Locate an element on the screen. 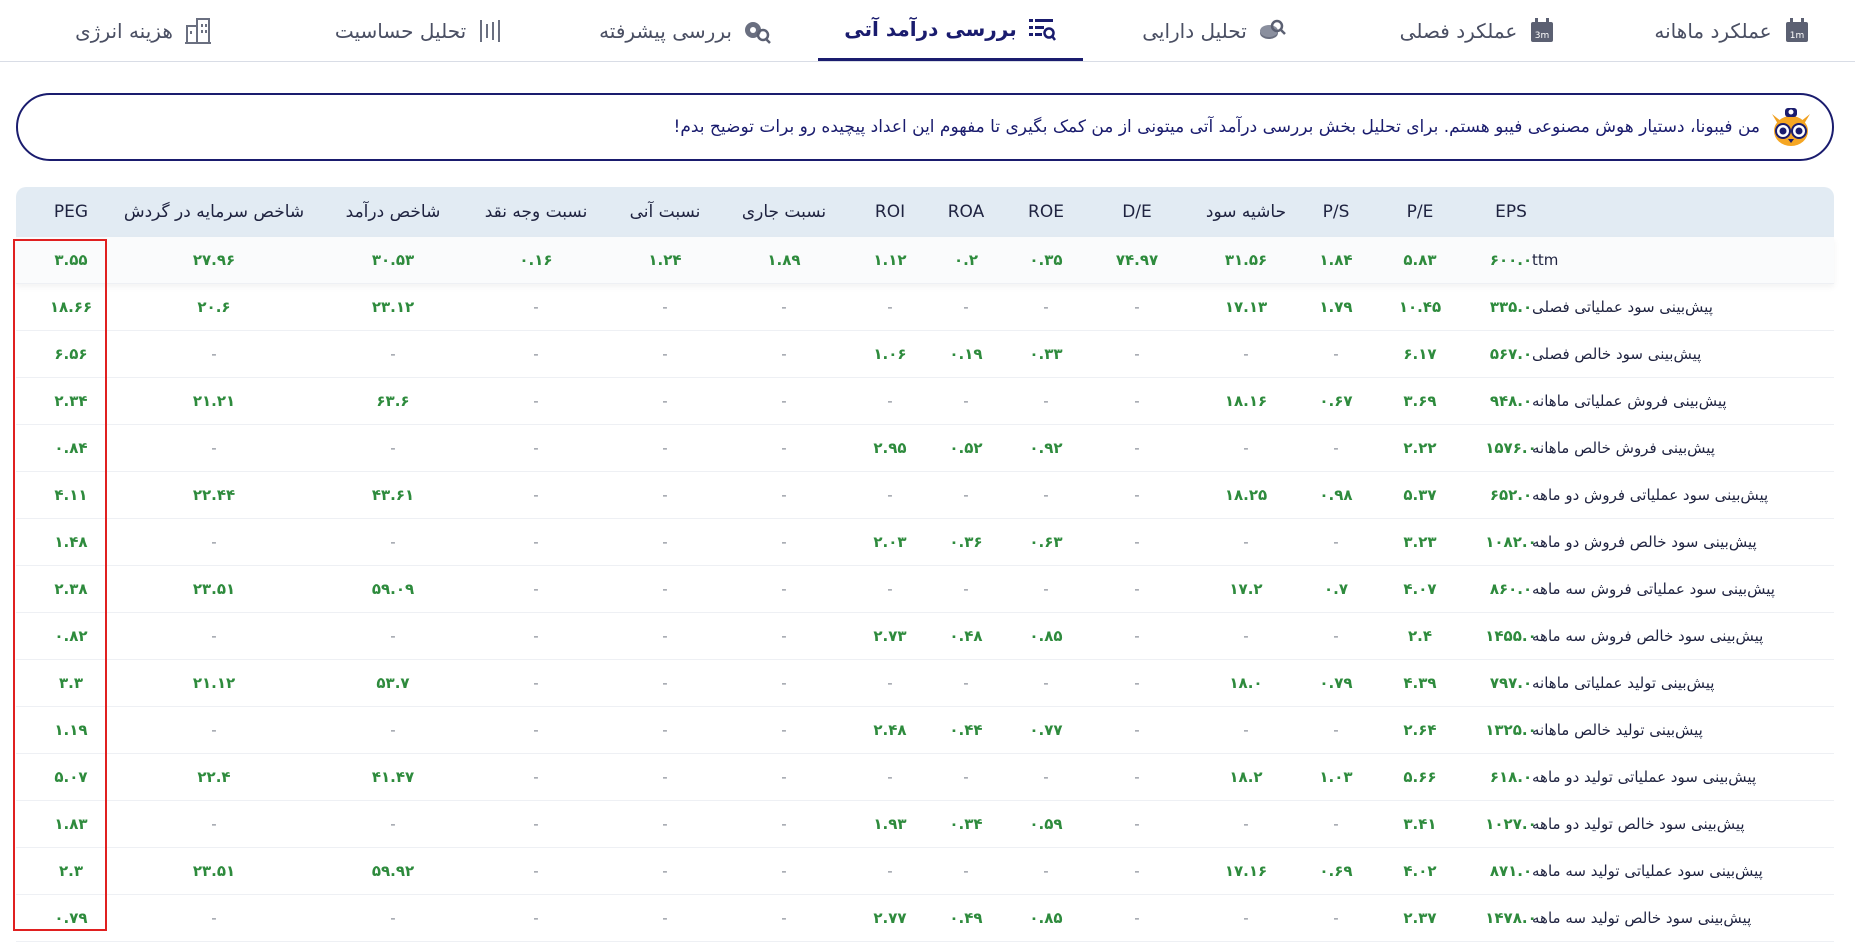 The width and height of the screenshot is (1855, 942). table-cell: ۲.۷۳ is located at coordinates (890, 636).